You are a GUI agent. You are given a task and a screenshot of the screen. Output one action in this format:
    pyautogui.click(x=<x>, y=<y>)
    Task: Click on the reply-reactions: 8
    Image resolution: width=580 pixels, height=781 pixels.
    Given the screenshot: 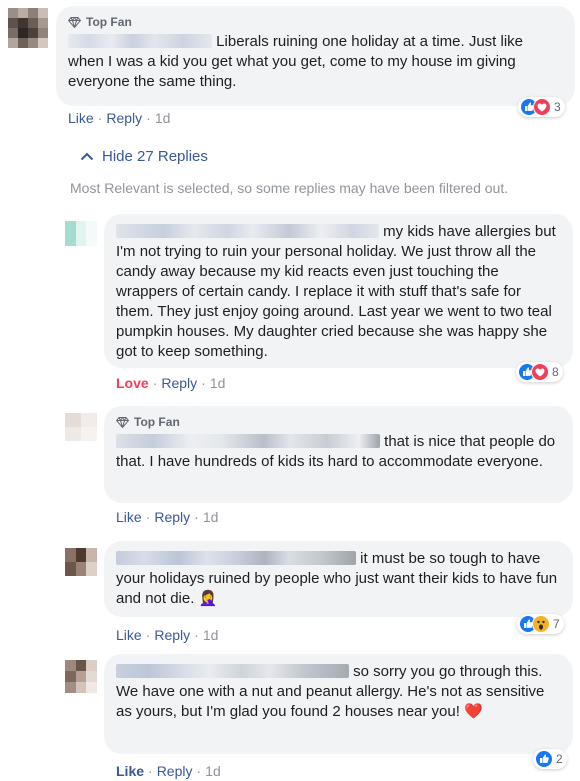 What is the action you would take?
    pyautogui.click(x=539, y=372)
    